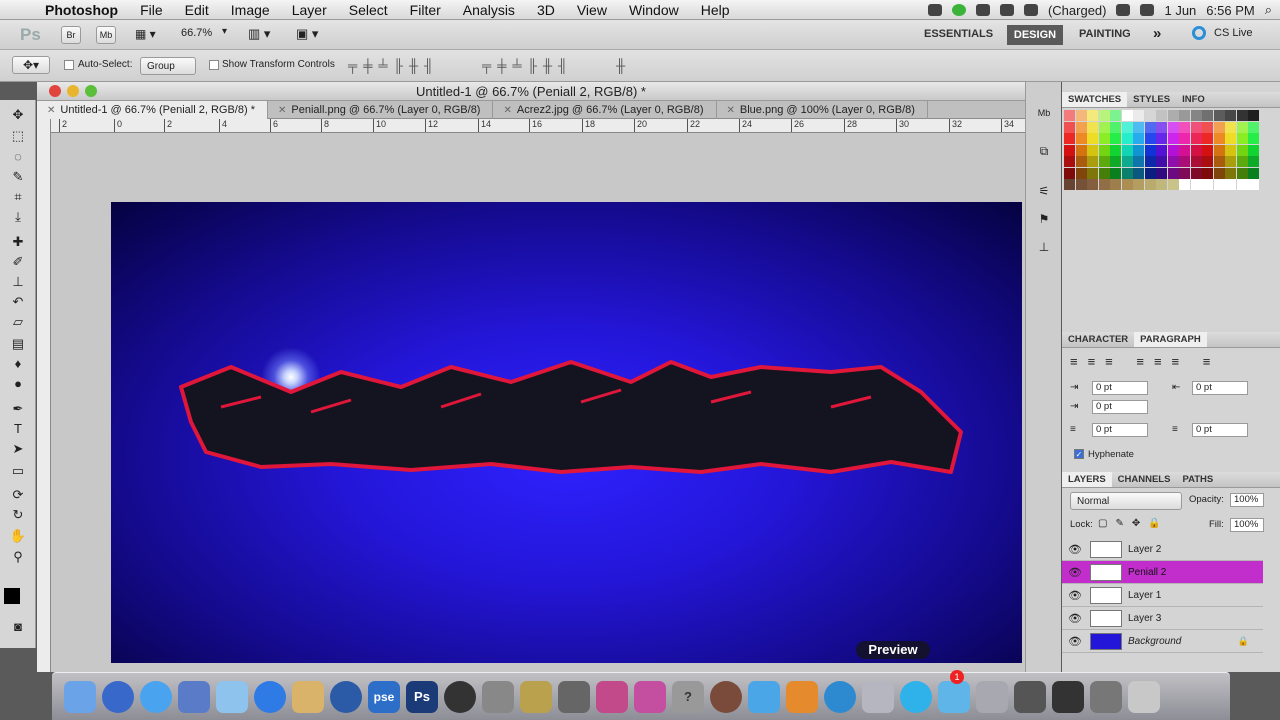  What do you see at coordinates (1170, 339) in the screenshot?
I see `tab-paragraph: PARAGRAPH` at bounding box center [1170, 339].